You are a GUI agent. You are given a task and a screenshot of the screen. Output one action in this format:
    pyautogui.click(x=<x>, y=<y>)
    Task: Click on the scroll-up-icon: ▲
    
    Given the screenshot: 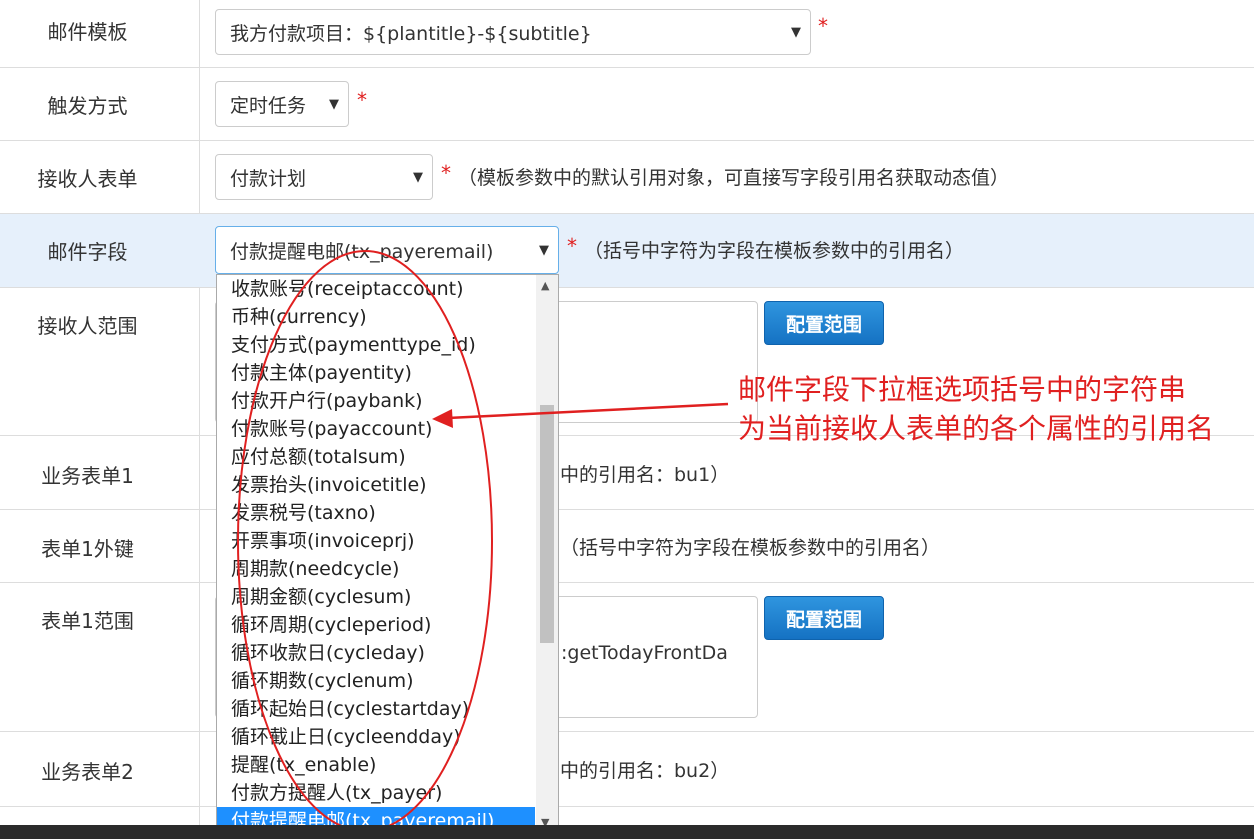 What is the action you would take?
    pyautogui.click(x=545, y=285)
    